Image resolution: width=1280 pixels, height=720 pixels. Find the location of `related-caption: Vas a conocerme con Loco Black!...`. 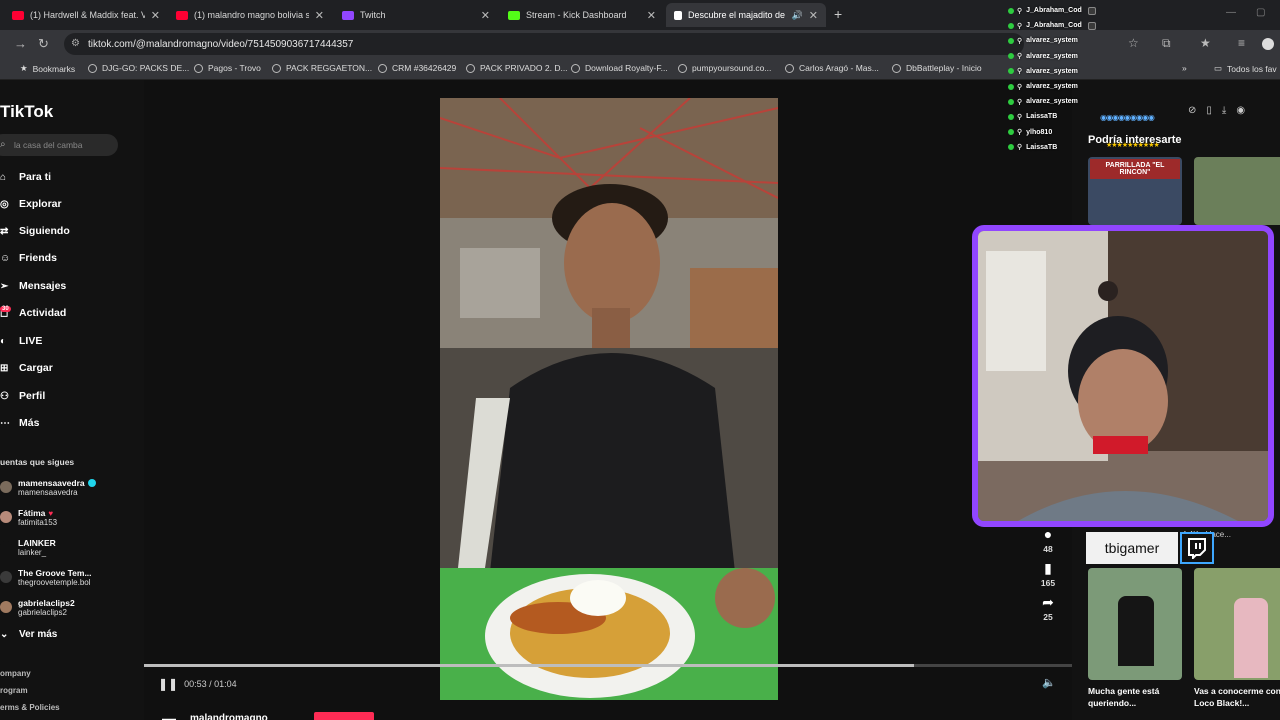

related-caption: Vas a conocerme con Loco Black!... is located at coordinates (1237, 697).